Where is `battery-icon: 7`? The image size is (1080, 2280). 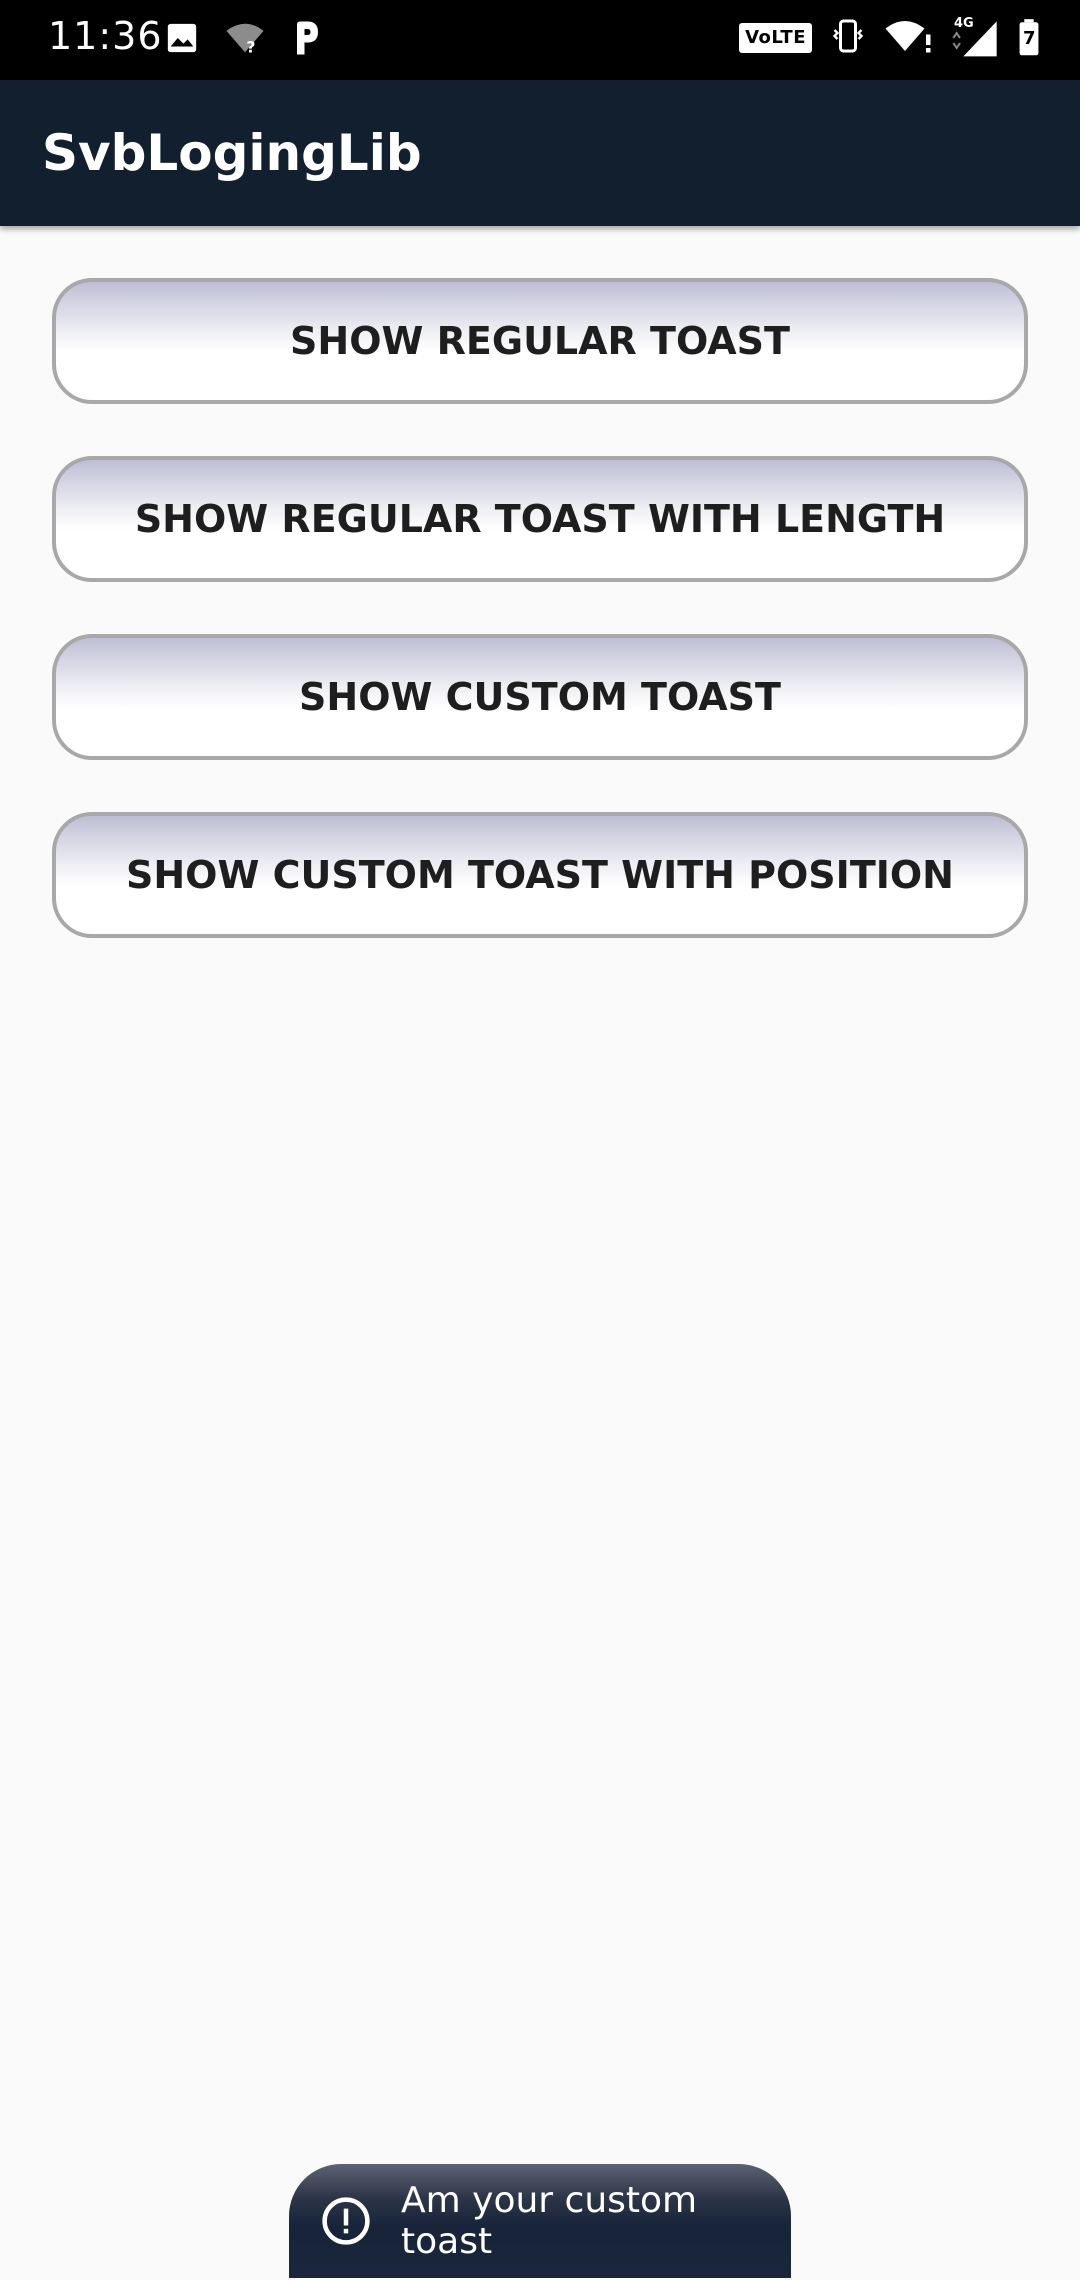
battery-icon: 7 is located at coordinates (1029, 38).